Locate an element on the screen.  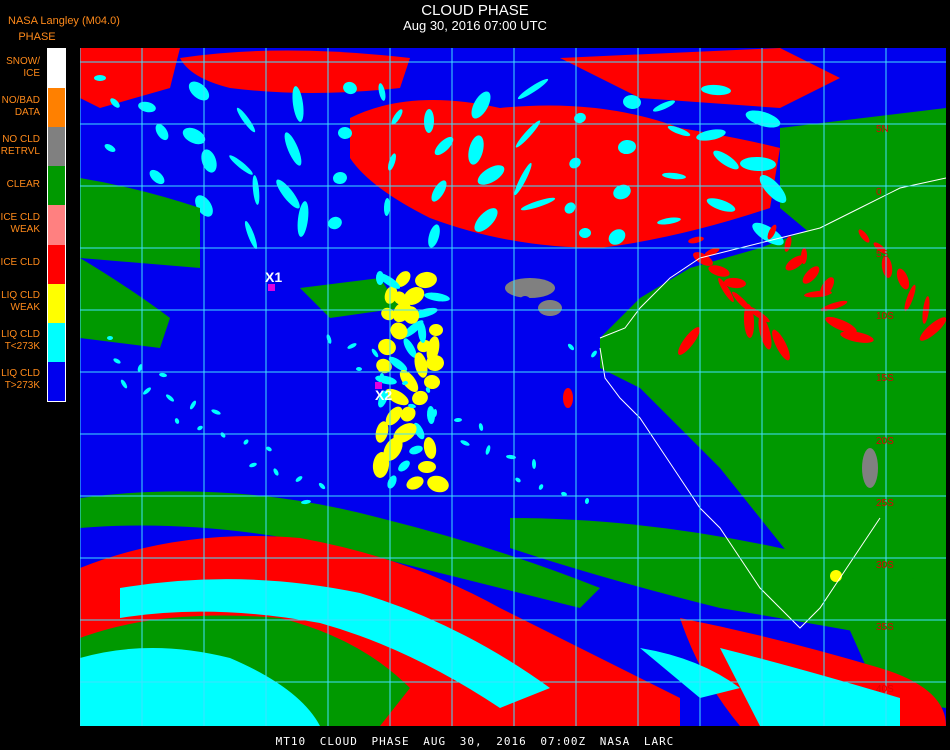
marker-x1-point is located at coordinates (271, 287).